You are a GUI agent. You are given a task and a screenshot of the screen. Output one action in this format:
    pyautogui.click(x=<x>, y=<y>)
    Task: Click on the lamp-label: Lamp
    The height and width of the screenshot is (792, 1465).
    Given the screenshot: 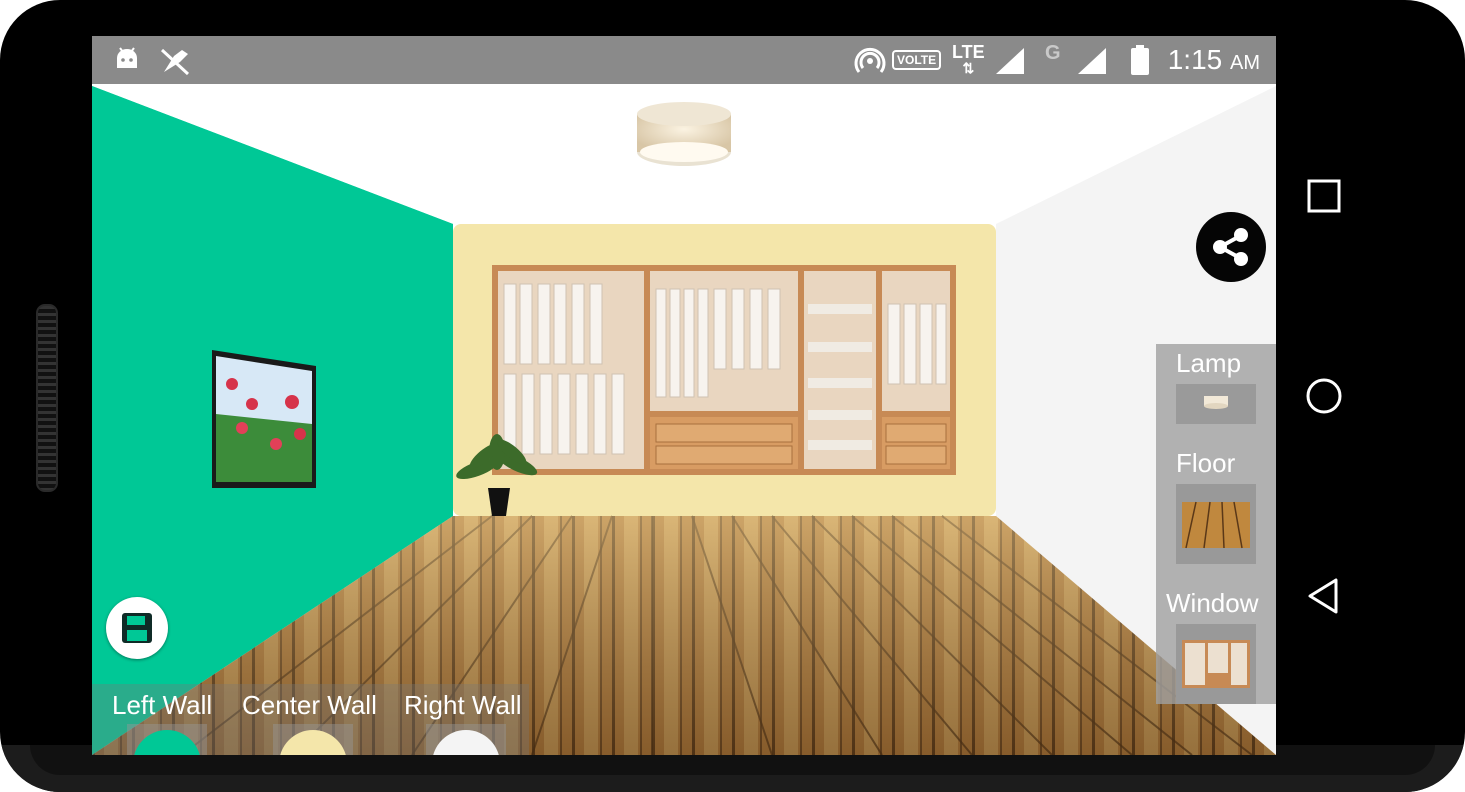 What is the action you would take?
    pyautogui.click(x=1209, y=363)
    